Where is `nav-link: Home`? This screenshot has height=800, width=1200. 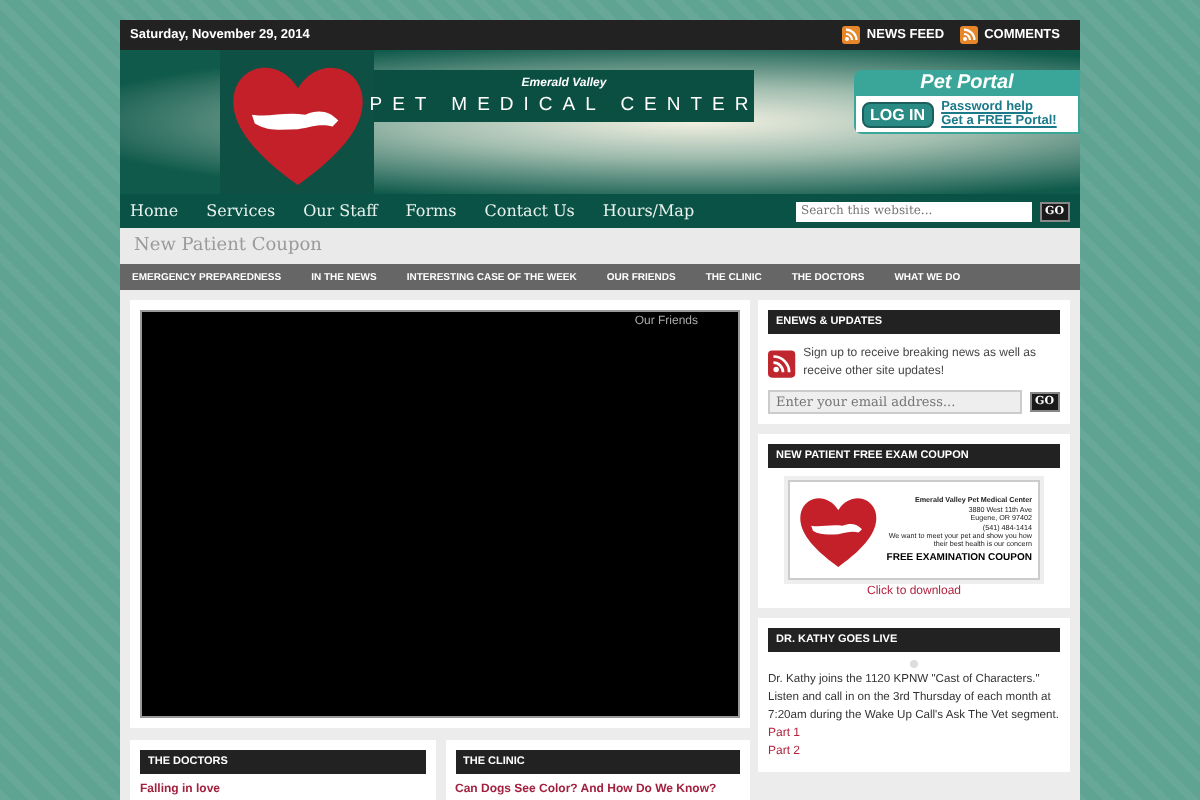
nav-link: Home is located at coordinates (154, 211).